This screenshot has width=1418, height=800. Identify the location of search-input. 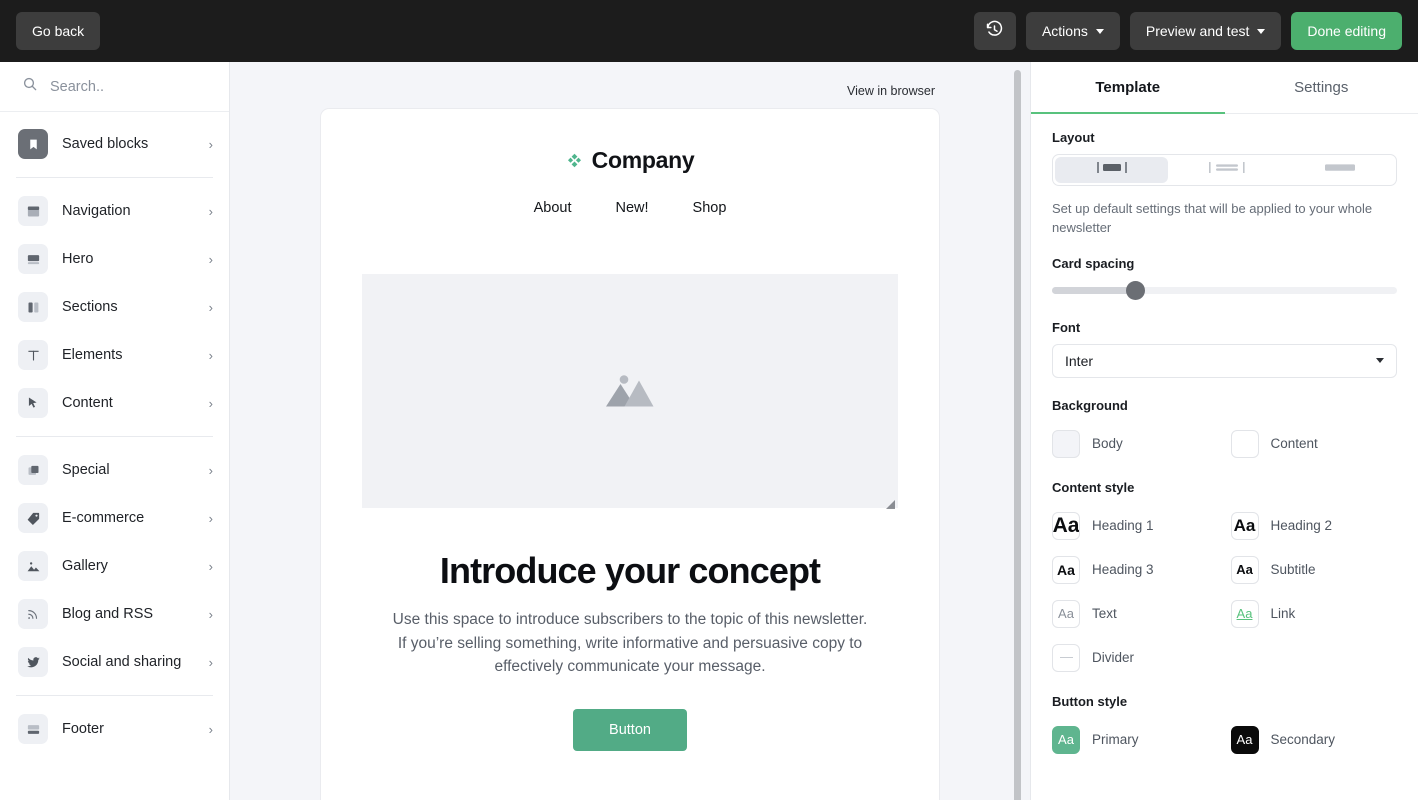
(131, 86).